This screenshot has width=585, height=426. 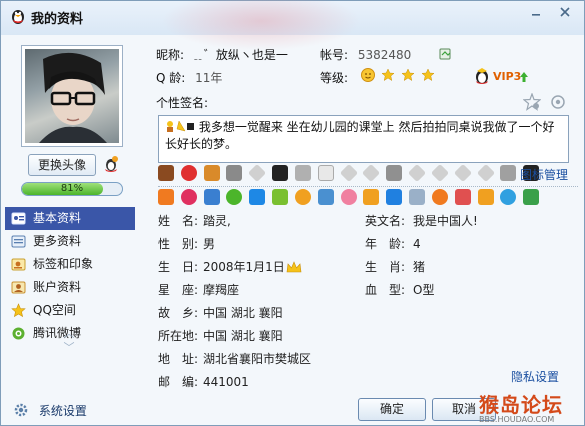 What do you see at coordinates (63, 264) in the screenshot?
I see `sidebar-item-label: 标签和印象` at bounding box center [63, 264].